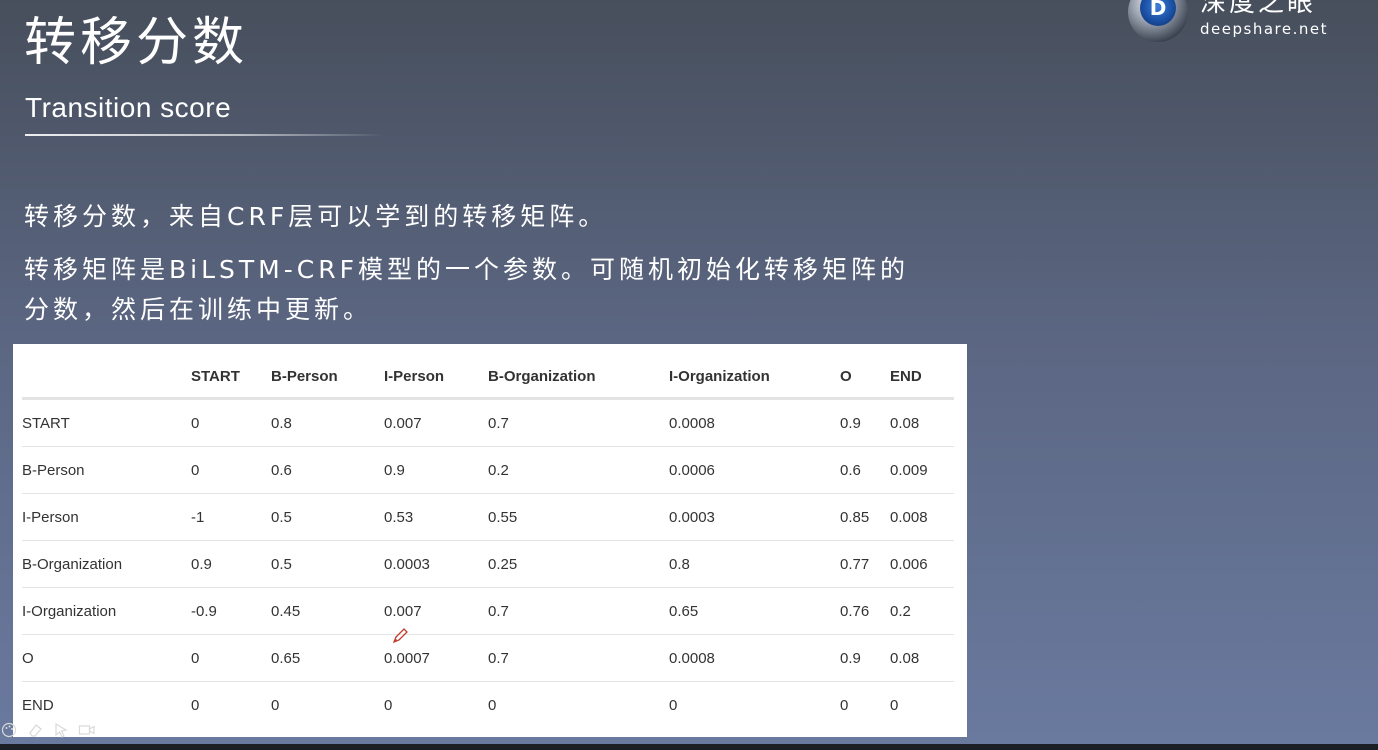 The width and height of the screenshot is (1378, 750). I want to click on table-cell: 0.77, so click(865, 564).